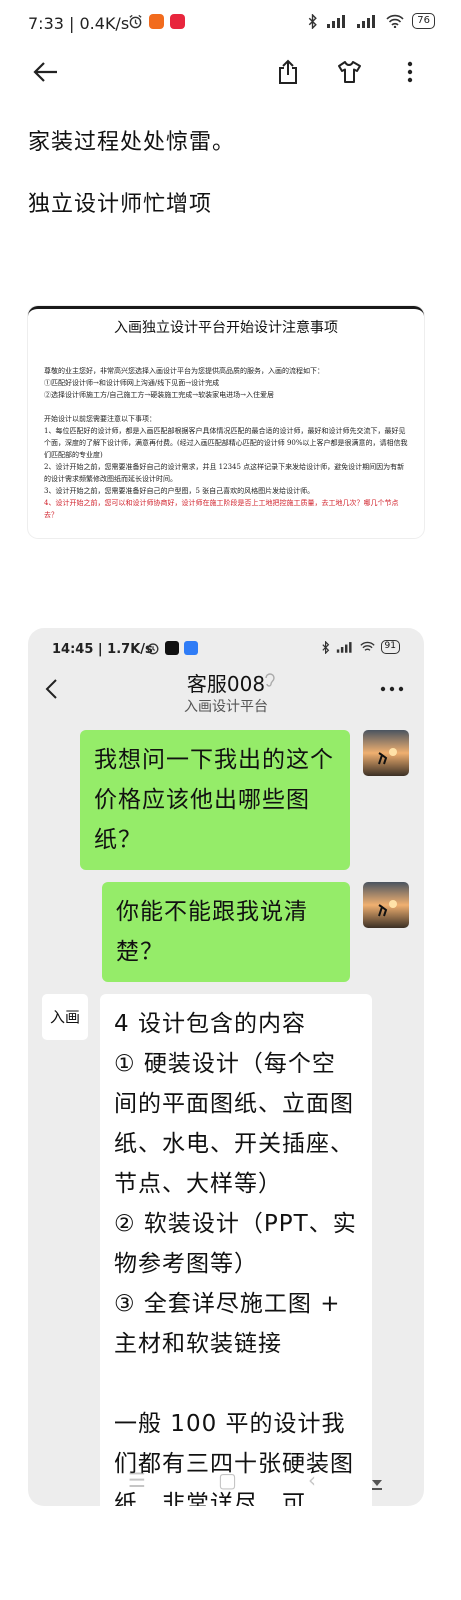  Describe the element at coordinates (65, 1017) in the screenshot. I see `service-logo-avatar: 入画` at that location.